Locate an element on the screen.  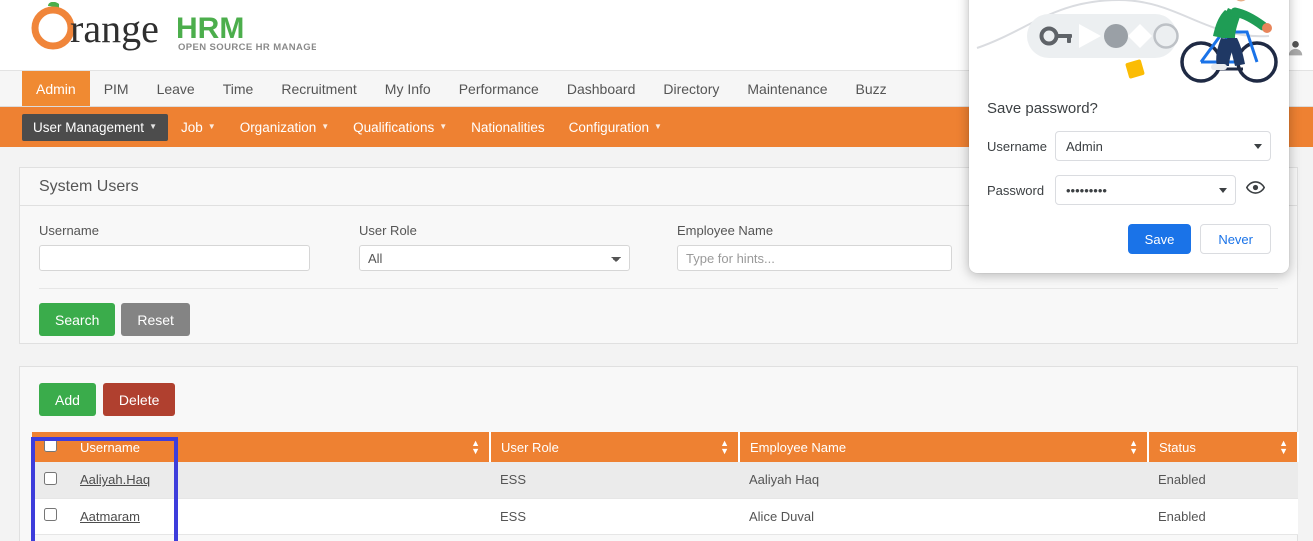
column-label: Username is located at coordinates (110, 447).